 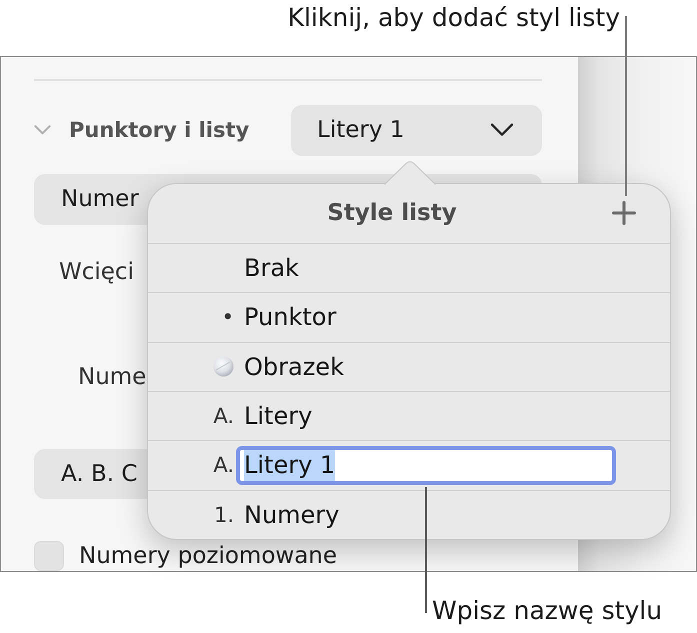 I want to click on callout-text: Kliknij, aby dodać styl listy, so click(x=454, y=18).